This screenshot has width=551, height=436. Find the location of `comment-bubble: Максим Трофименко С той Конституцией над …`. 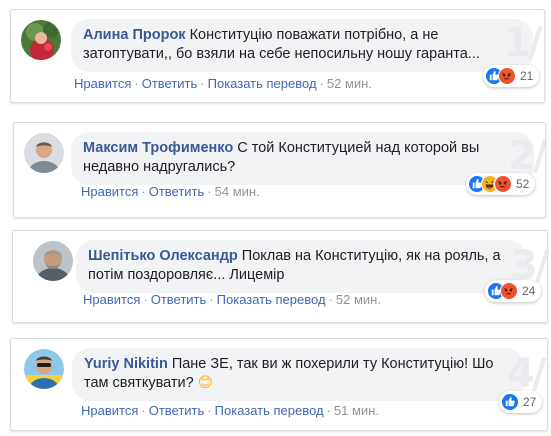

comment-bubble: Максим Трофименко С той Конституцией над … is located at coordinates (302, 158).